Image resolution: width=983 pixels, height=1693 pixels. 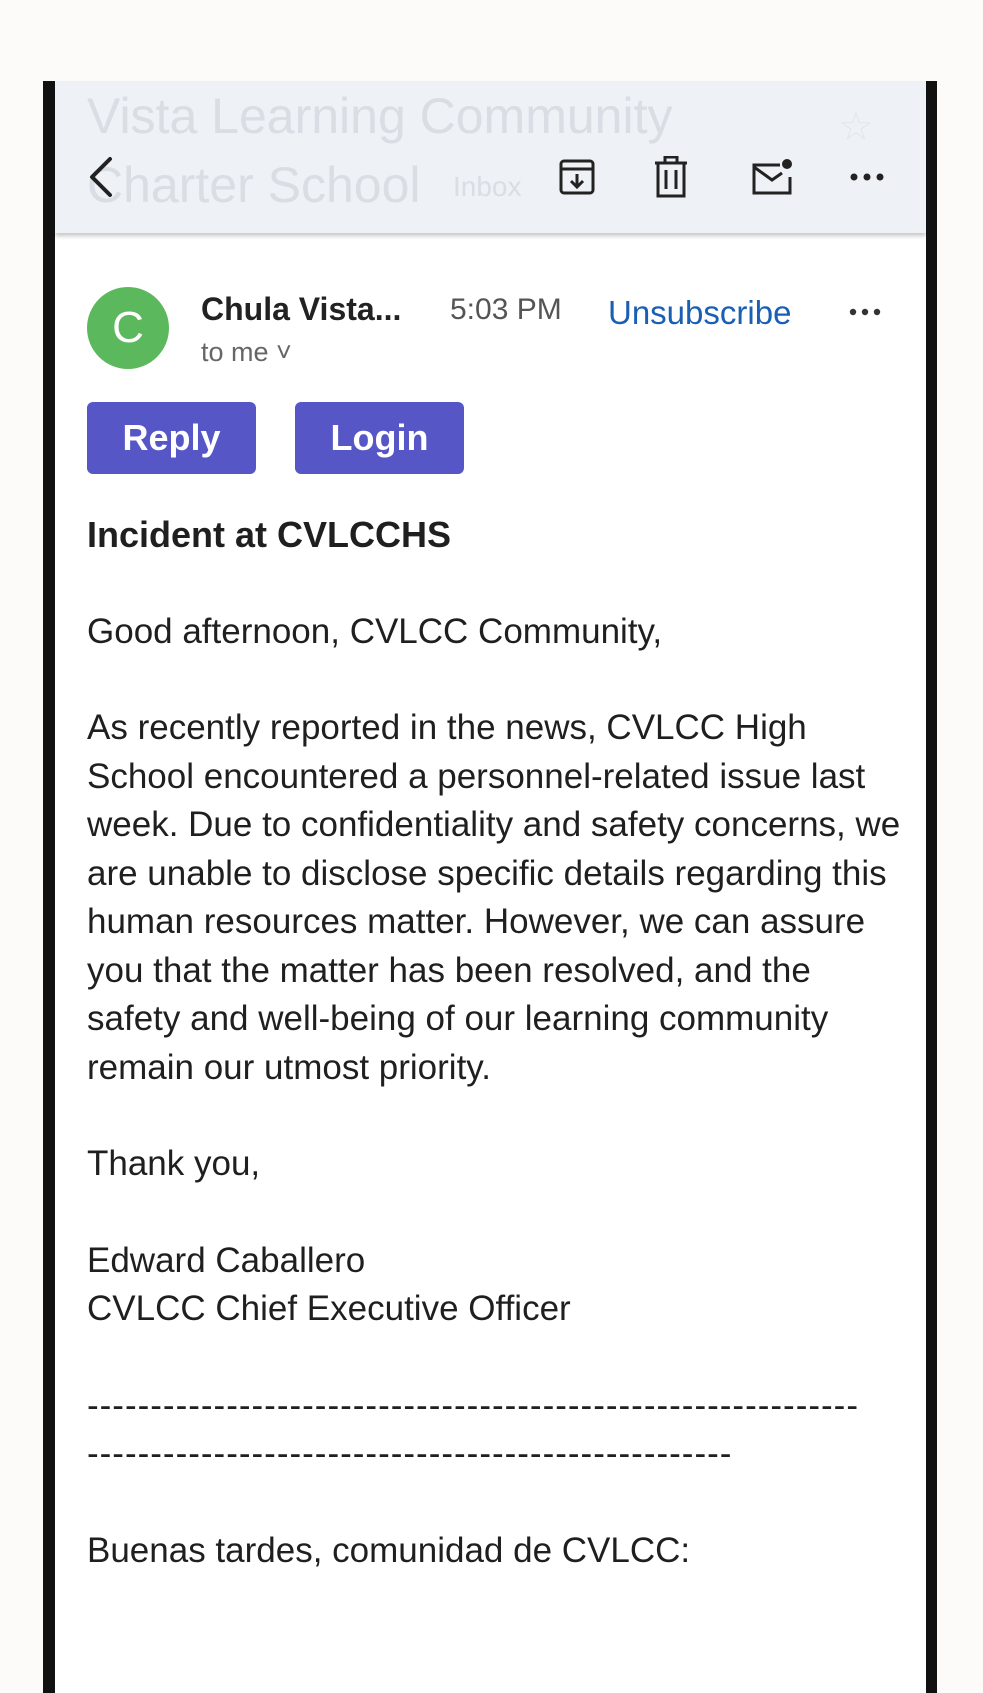 I want to click on closing: Thank you,, so click(x=174, y=1163).